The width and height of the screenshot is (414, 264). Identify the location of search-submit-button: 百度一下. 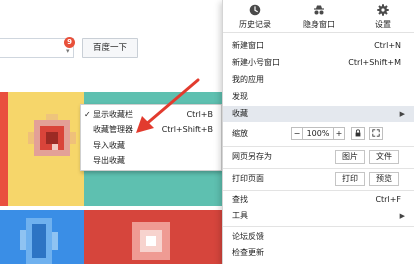
(110, 48).